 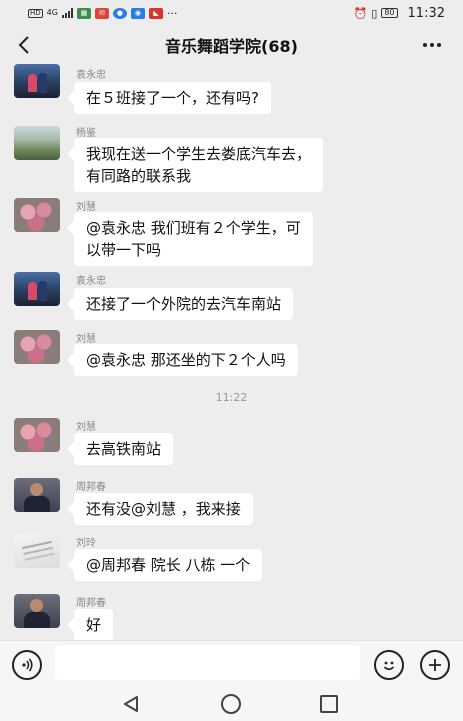 I want to click on news-notification-icon: ◣, so click(x=155, y=13).